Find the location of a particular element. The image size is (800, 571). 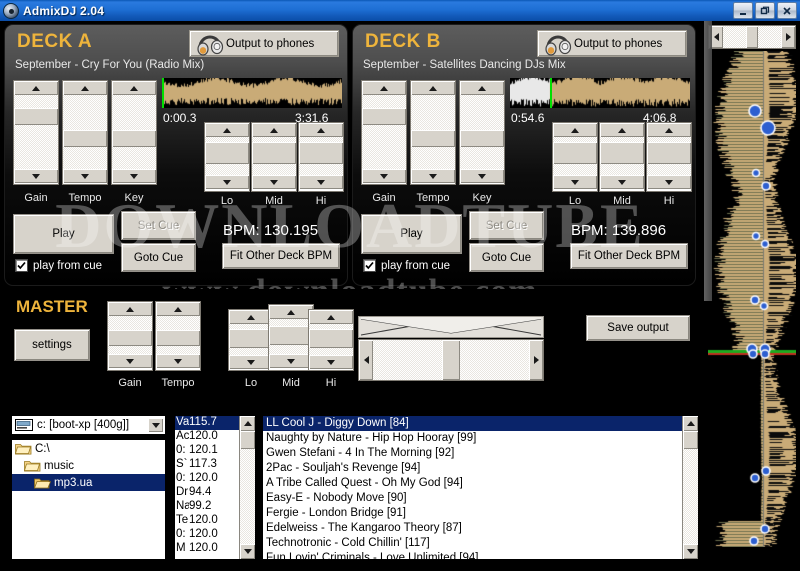

deck-a-gain-down-arrow is located at coordinates (36, 176).